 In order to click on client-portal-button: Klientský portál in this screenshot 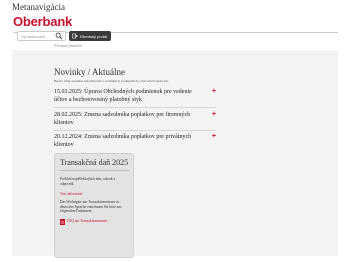, I will do `click(90, 36)`.